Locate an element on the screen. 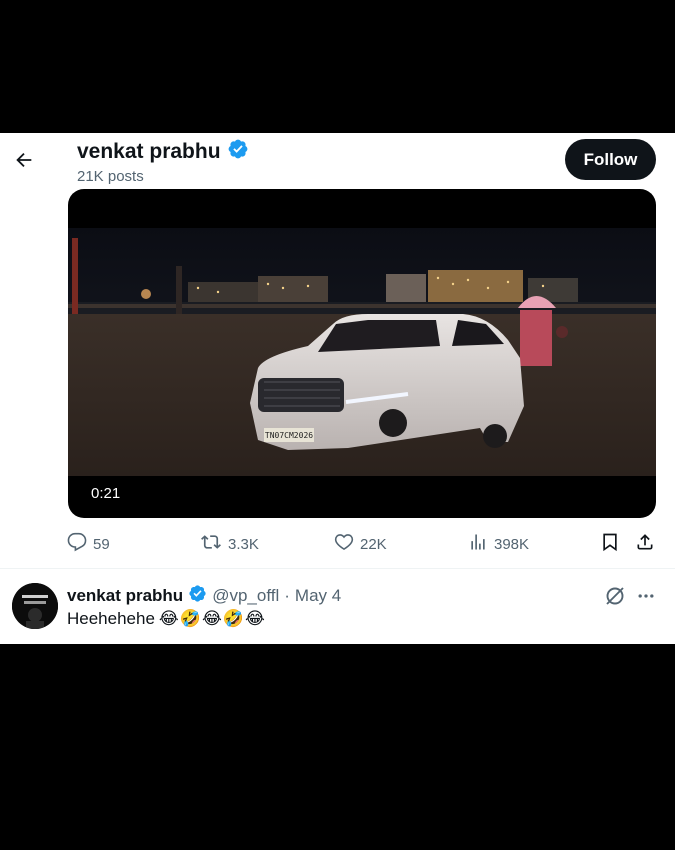 The height and width of the screenshot is (850, 675). bookmark-icon is located at coordinates (610, 544).